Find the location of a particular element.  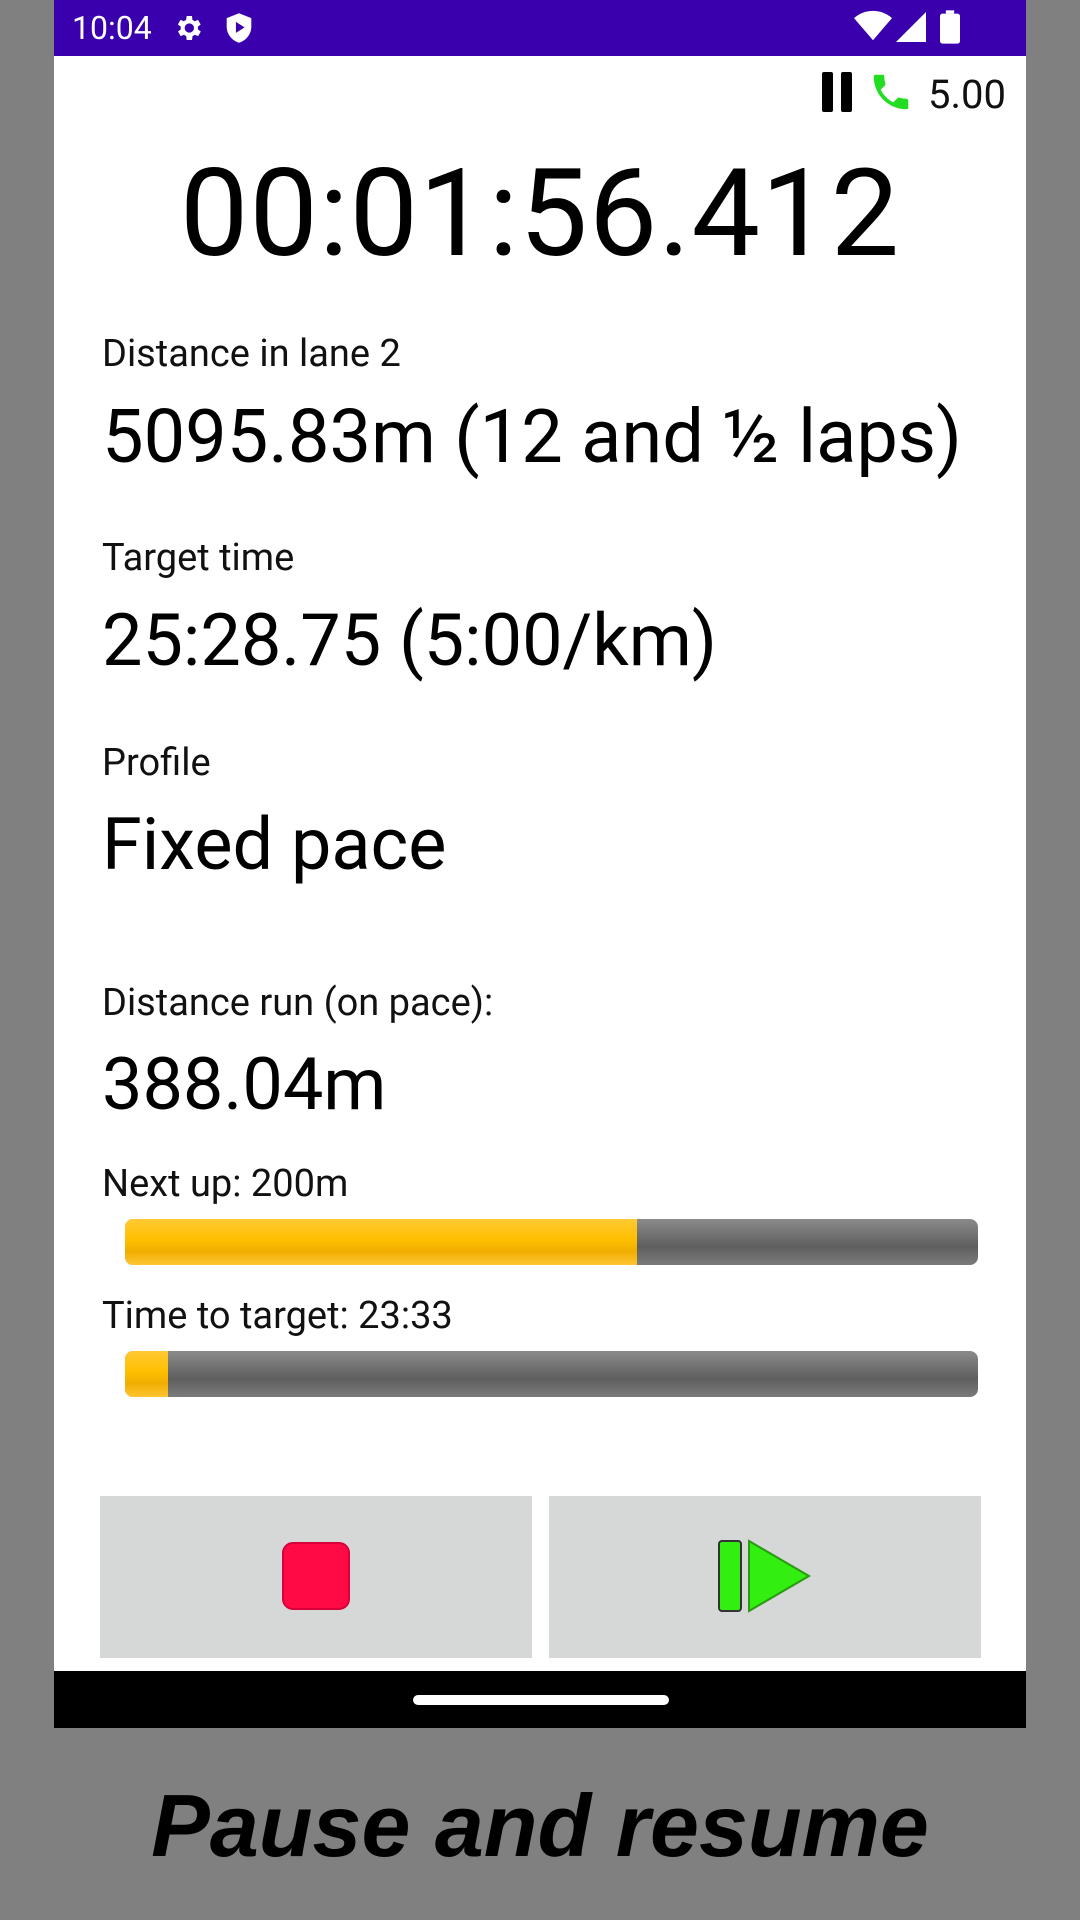

navigation-bar is located at coordinates (540, 1699).